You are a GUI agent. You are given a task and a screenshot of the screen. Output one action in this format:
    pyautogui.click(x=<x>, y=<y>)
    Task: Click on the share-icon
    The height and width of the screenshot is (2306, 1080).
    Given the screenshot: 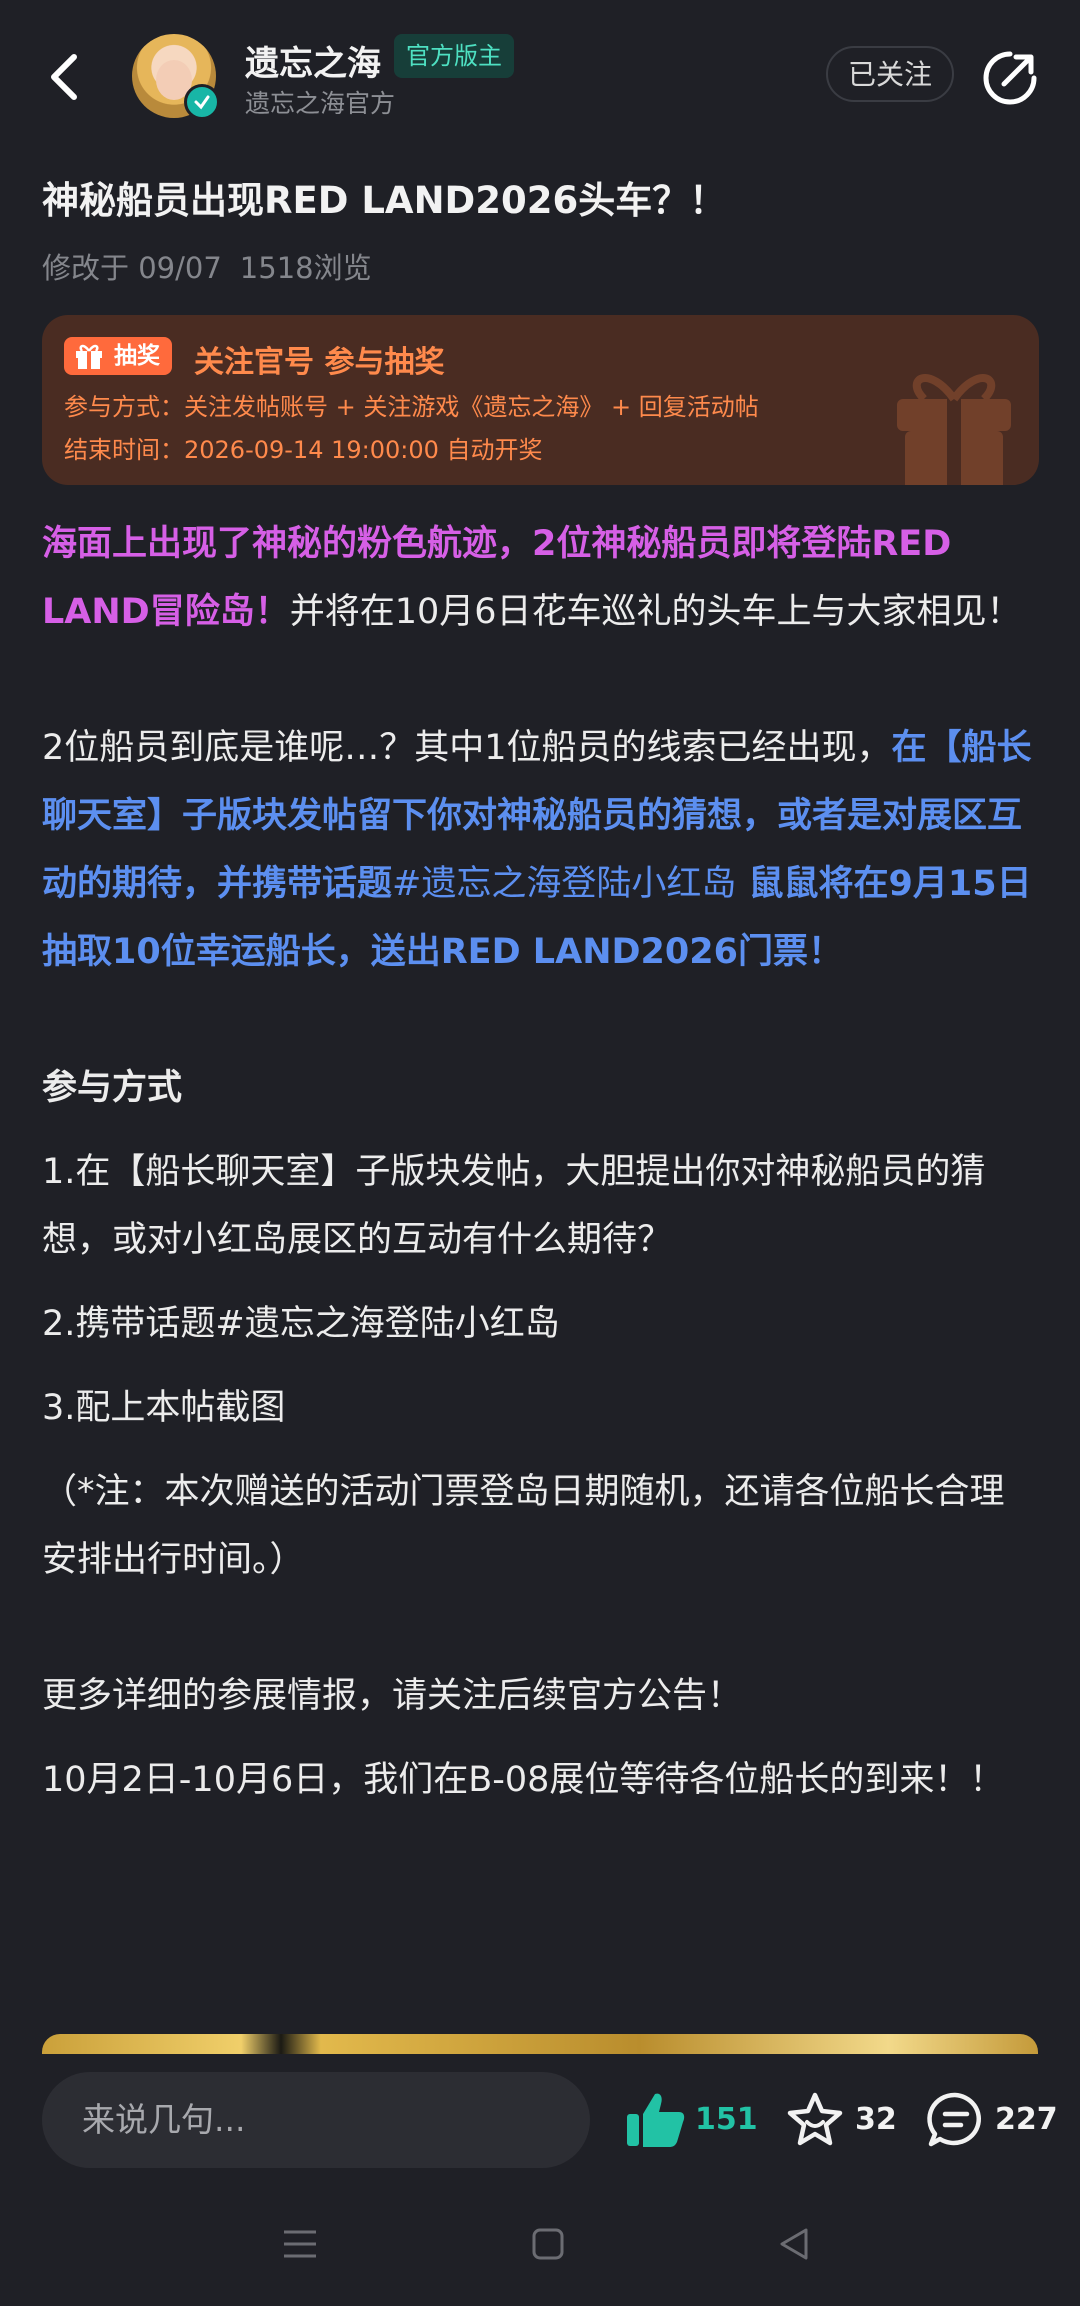 What is the action you would take?
    pyautogui.click(x=1010, y=78)
    